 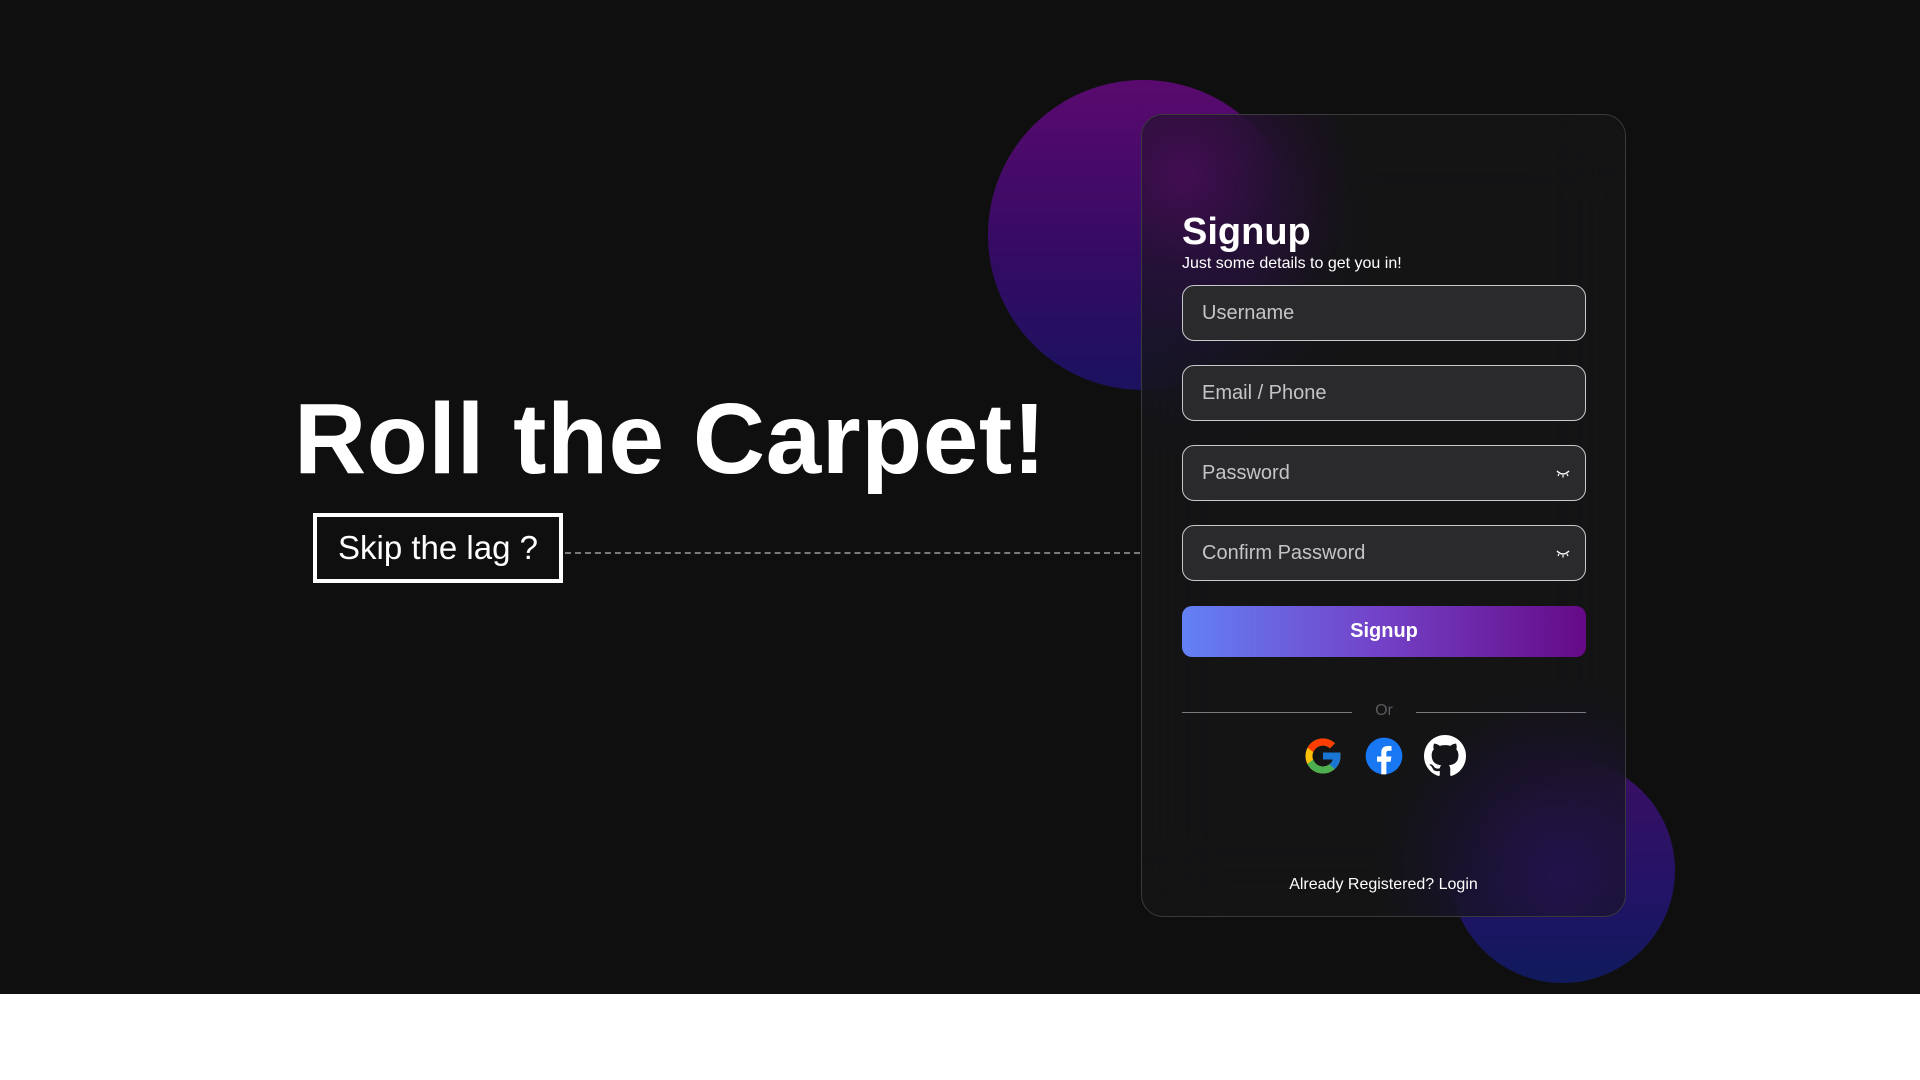 I want to click on signup-form: Signup Just some details to get you in!, so click(x=1384, y=494).